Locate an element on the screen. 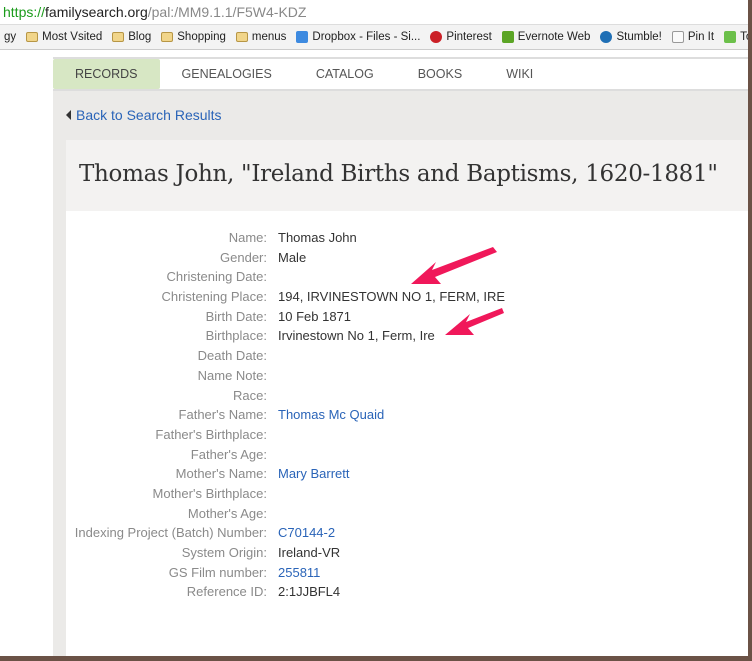 This screenshot has height=661, width=752. annotation-arrows is located at coordinates (457, 291).